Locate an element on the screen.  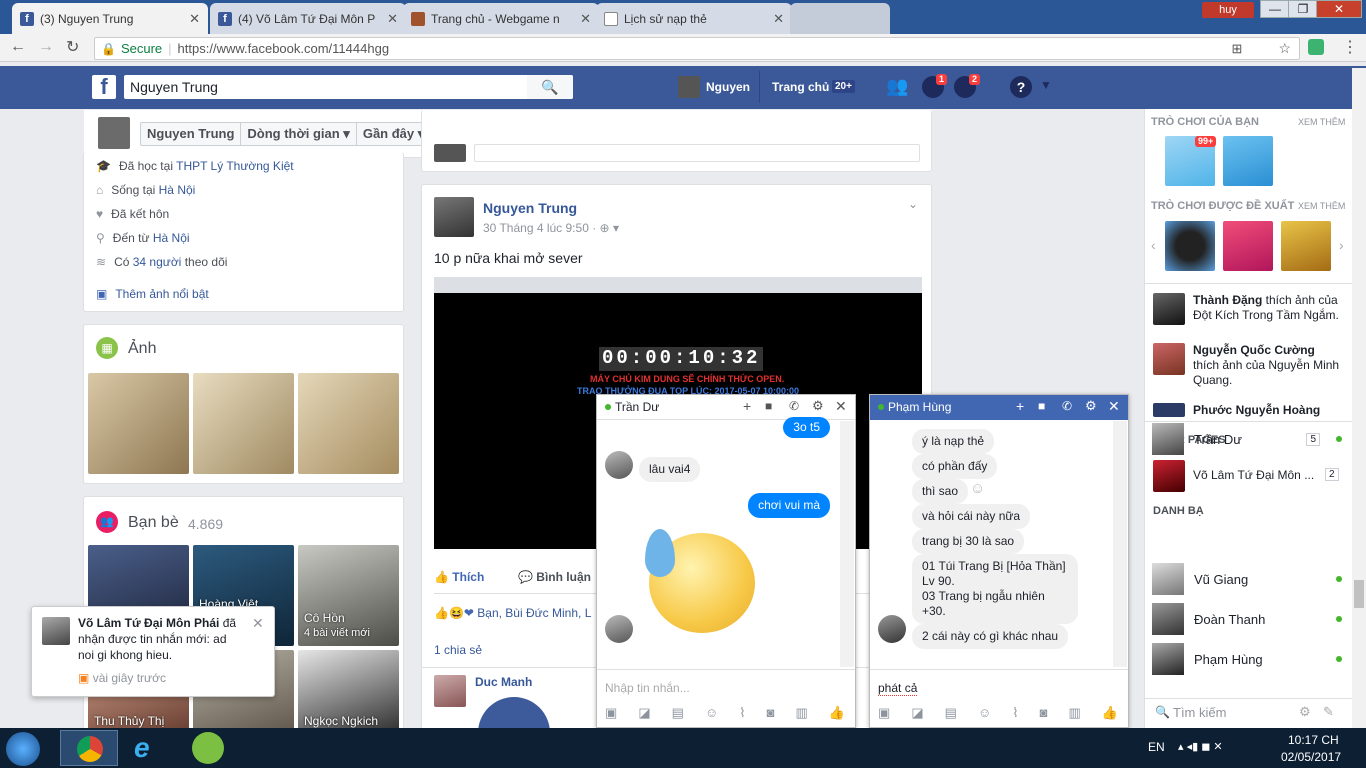
contact-item: Phạm Hùng is located at coordinates (1247, 659).